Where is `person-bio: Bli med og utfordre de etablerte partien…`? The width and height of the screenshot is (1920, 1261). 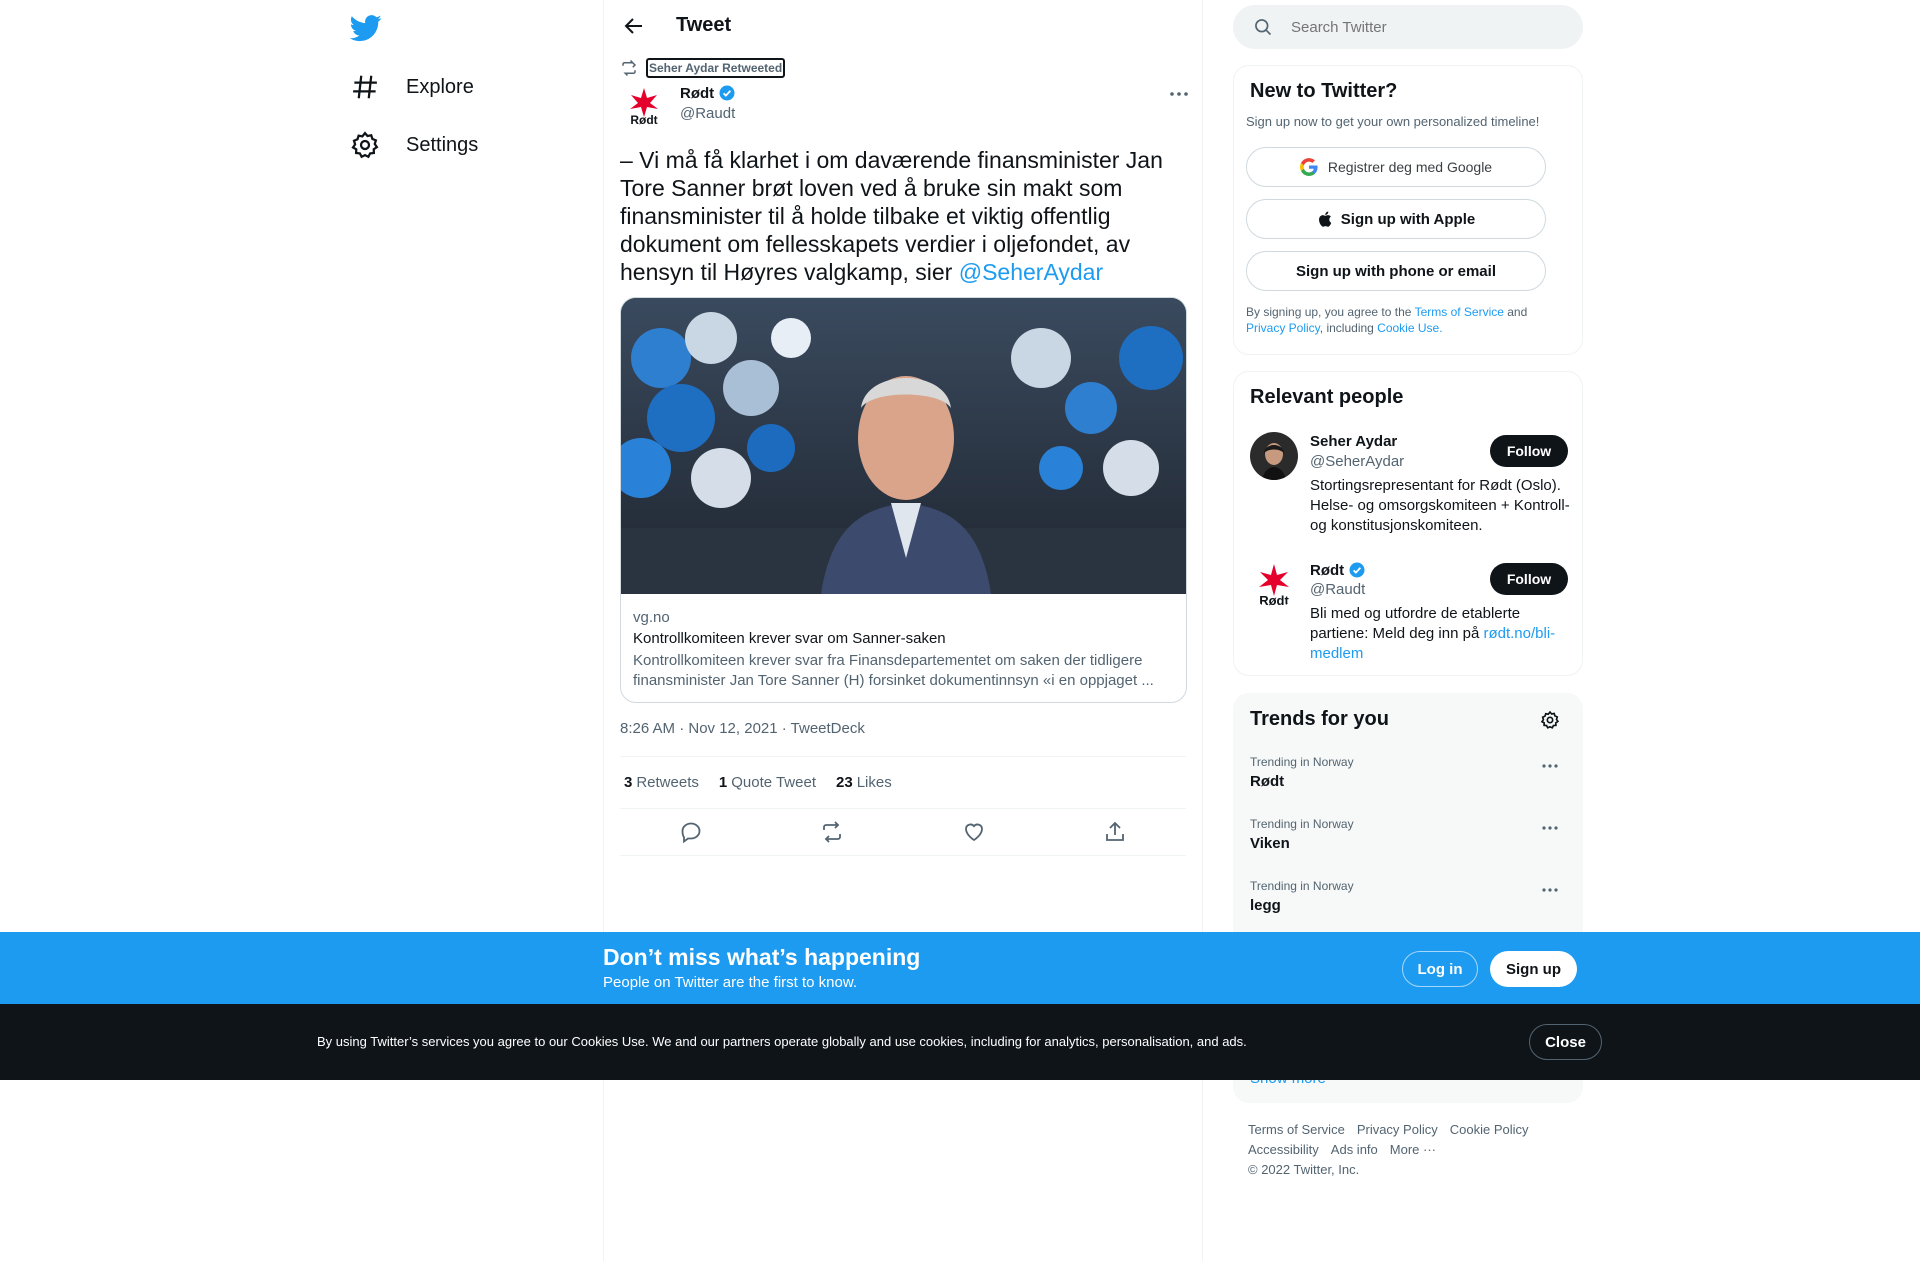
person-bio: Bli med og utfordre de etablerte partien… is located at coordinates (1440, 634).